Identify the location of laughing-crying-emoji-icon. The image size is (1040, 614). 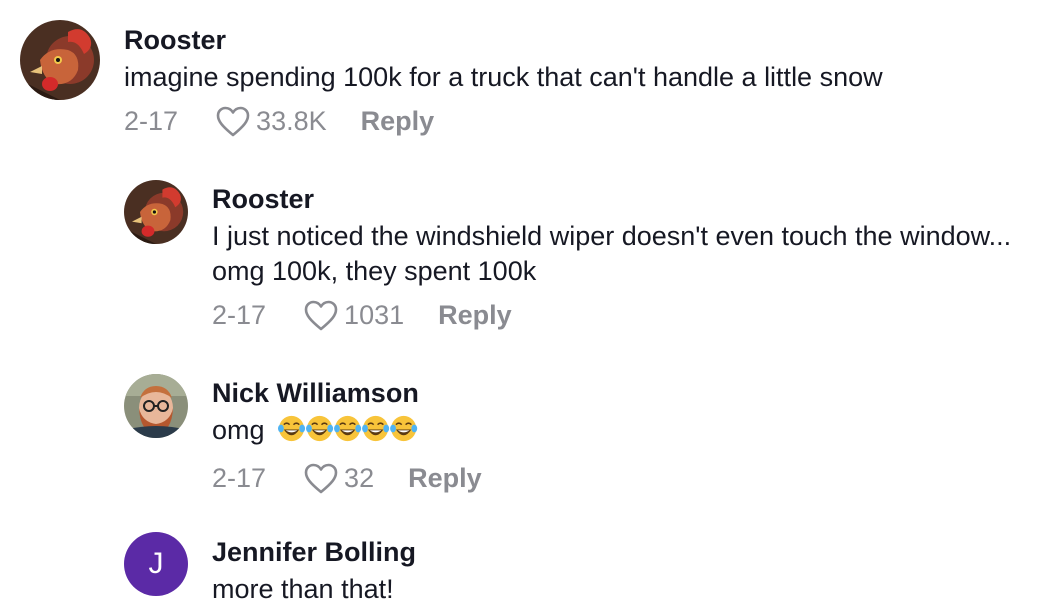
(350, 433).